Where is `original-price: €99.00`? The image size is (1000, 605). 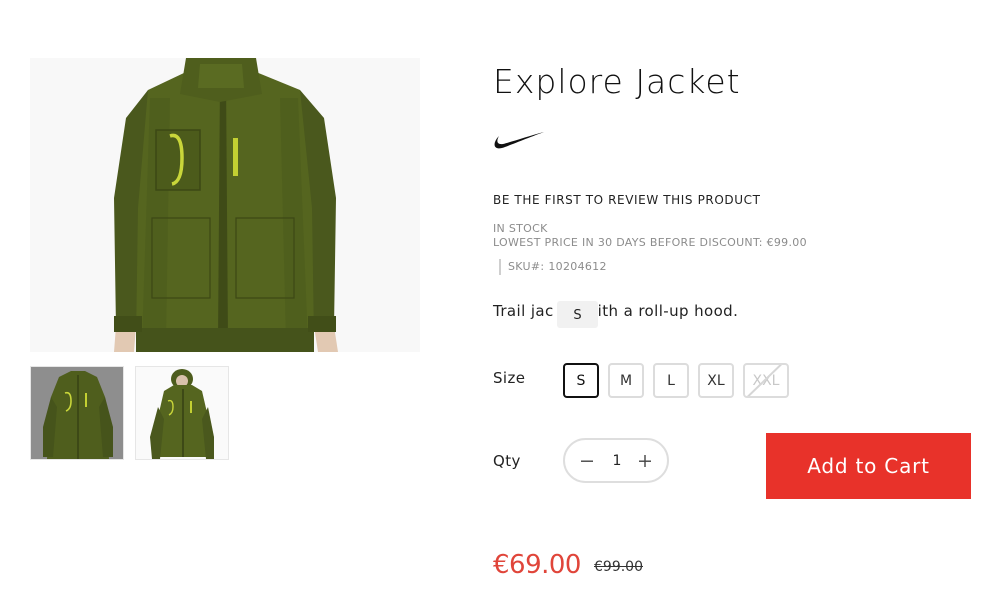
original-price: €99.00 is located at coordinates (618, 567).